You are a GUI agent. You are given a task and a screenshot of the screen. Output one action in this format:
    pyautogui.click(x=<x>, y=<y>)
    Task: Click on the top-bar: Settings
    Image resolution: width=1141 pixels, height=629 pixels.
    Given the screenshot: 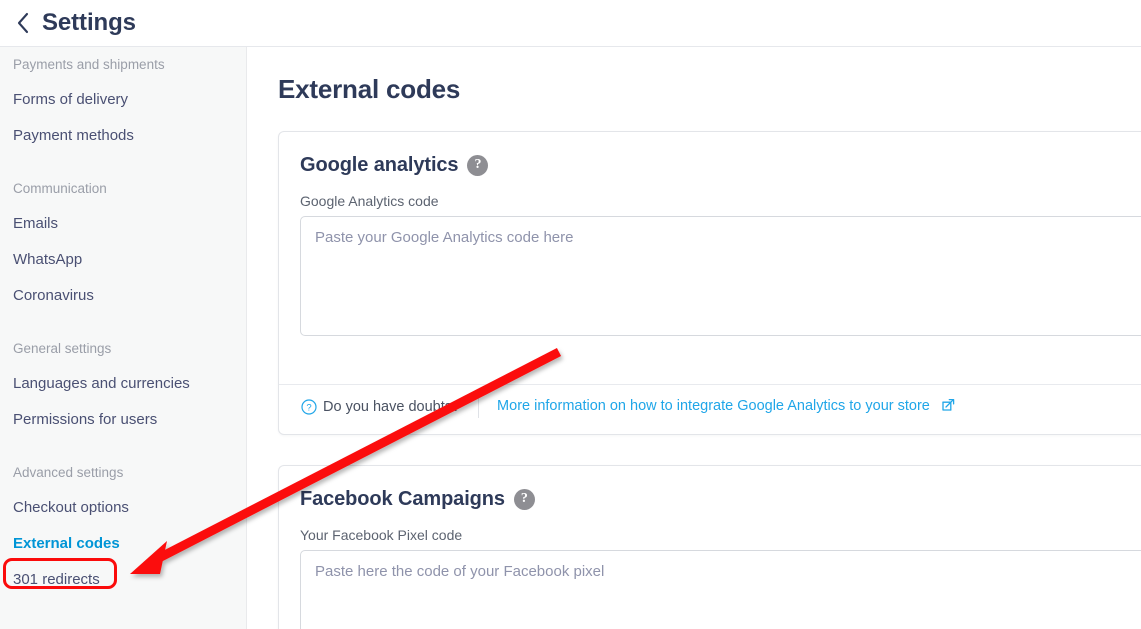 What is the action you would take?
    pyautogui.click(x=570, y=23)
    